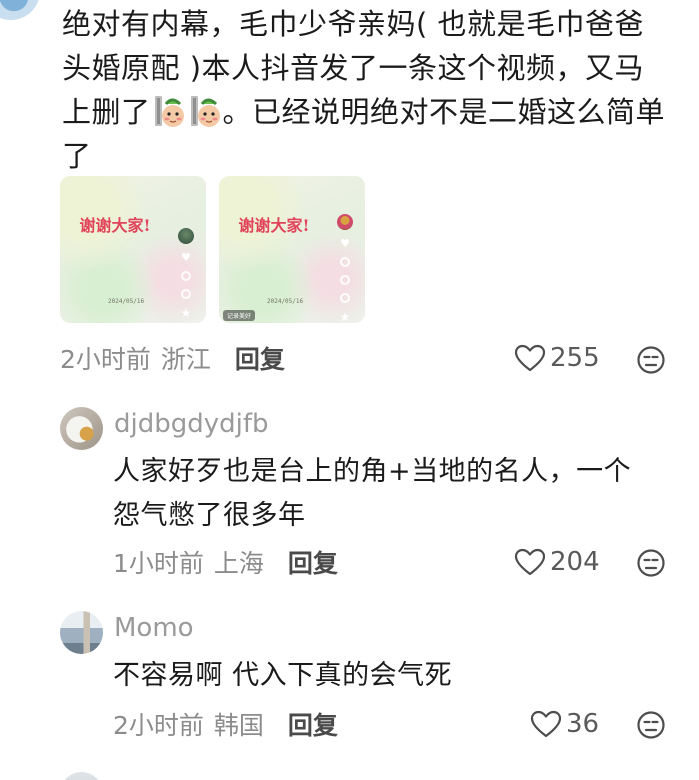 This screenshot has width=699, height=780. What do you see at coordinates (158, 563) in the screenshot?
I see `reply-time: 1小时前` at bounding box center [158, 563].